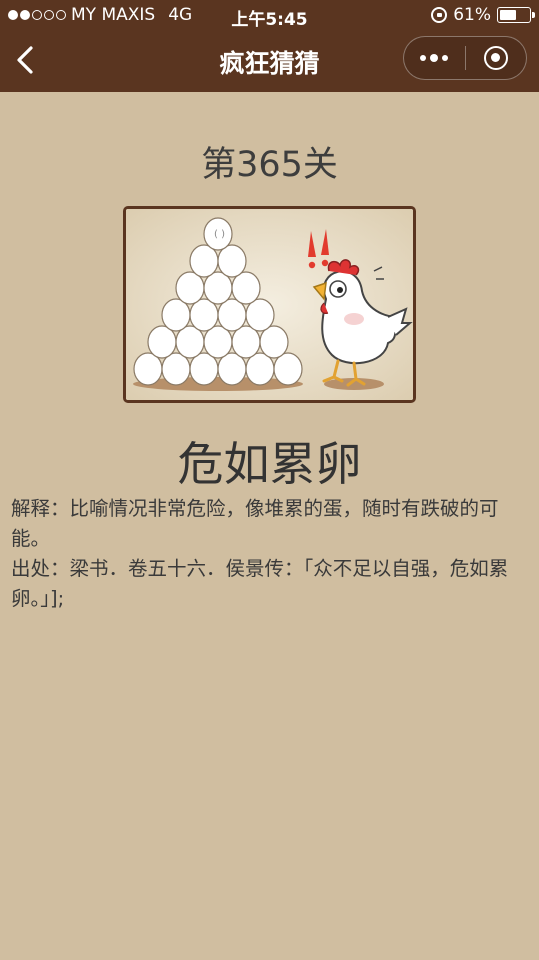 The image size is (539, 960). Describe the element at coordinates (516, 15) in the screenshot. I see `battery-icon` at that location.